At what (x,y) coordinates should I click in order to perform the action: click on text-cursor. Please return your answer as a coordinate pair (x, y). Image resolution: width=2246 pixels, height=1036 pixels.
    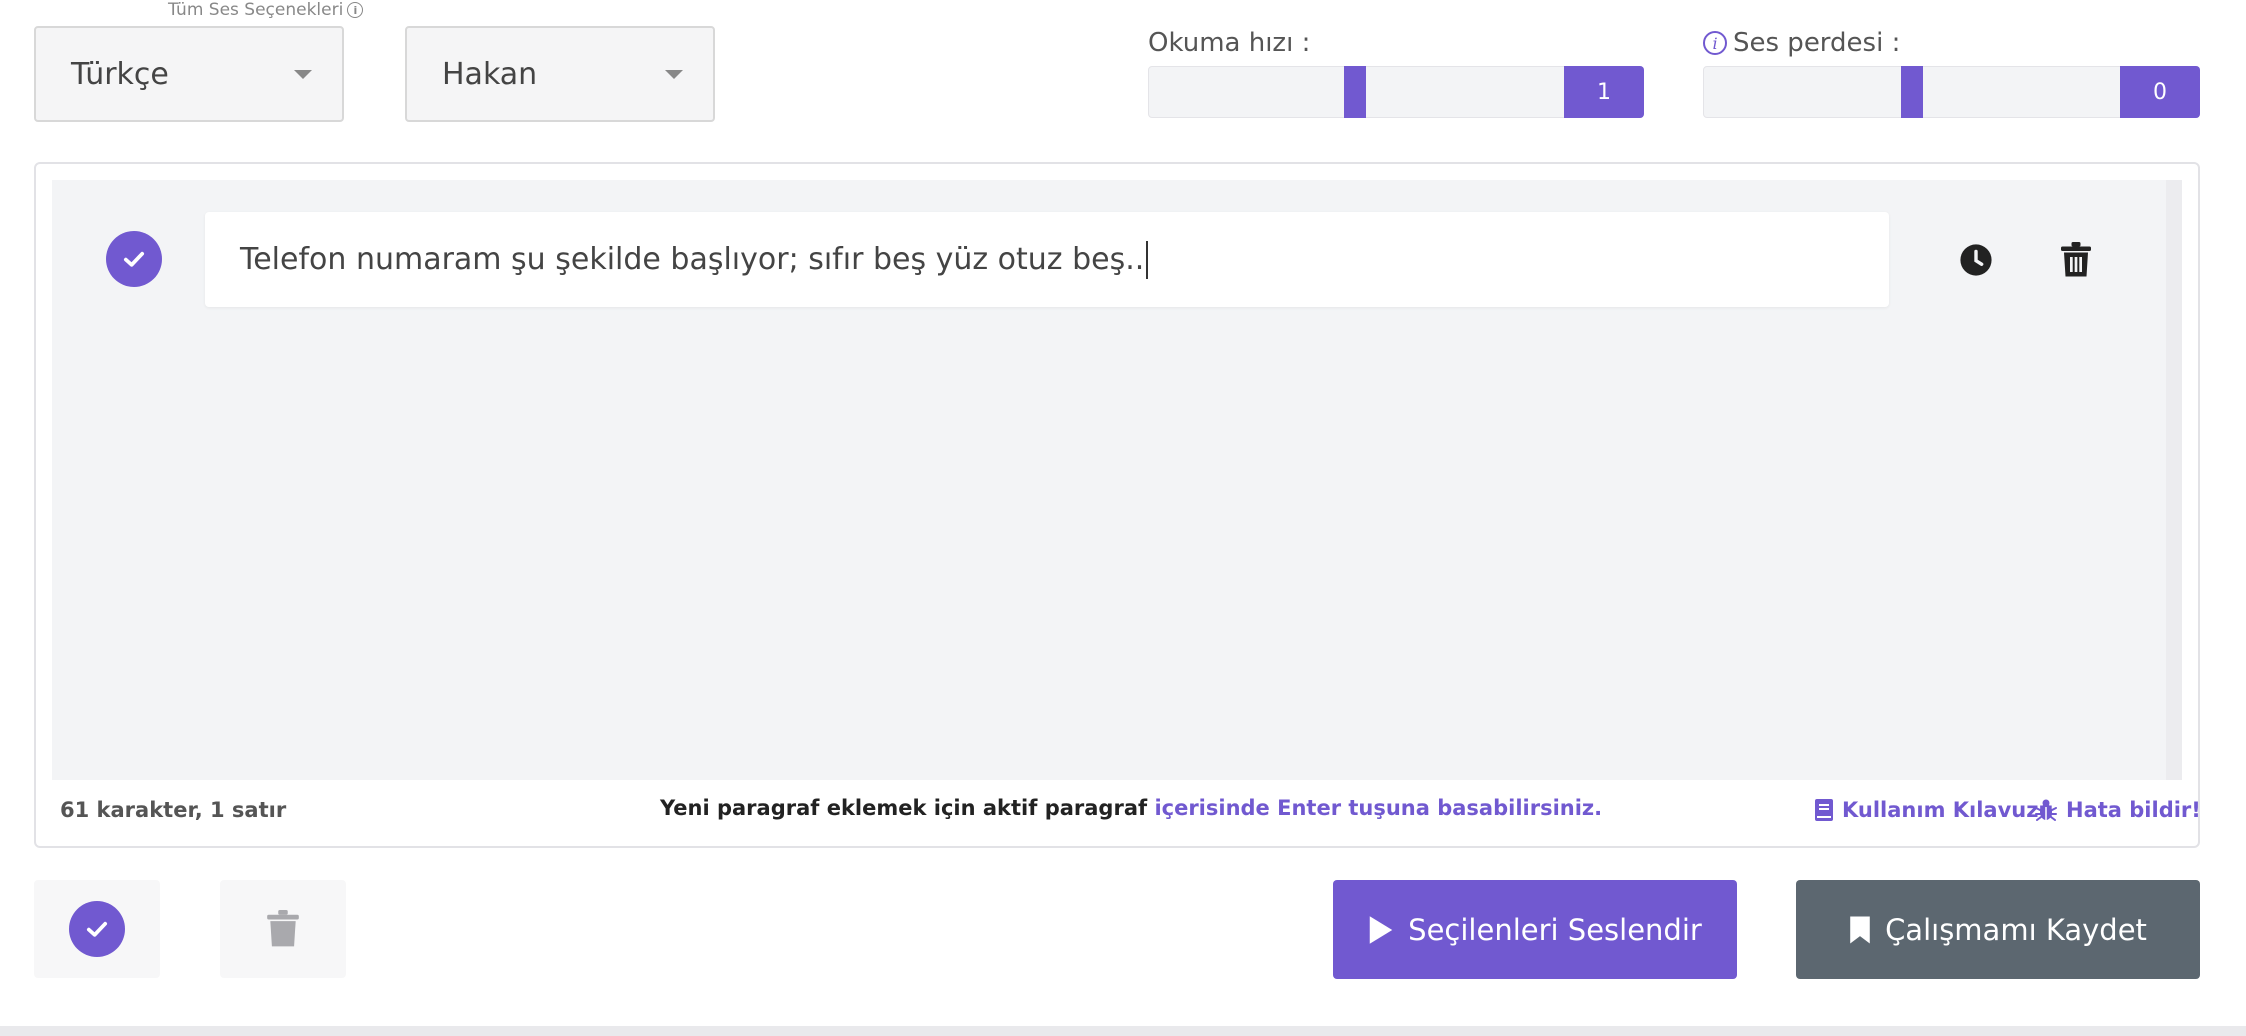
    Looking at the image, I should click on (1147, 259).